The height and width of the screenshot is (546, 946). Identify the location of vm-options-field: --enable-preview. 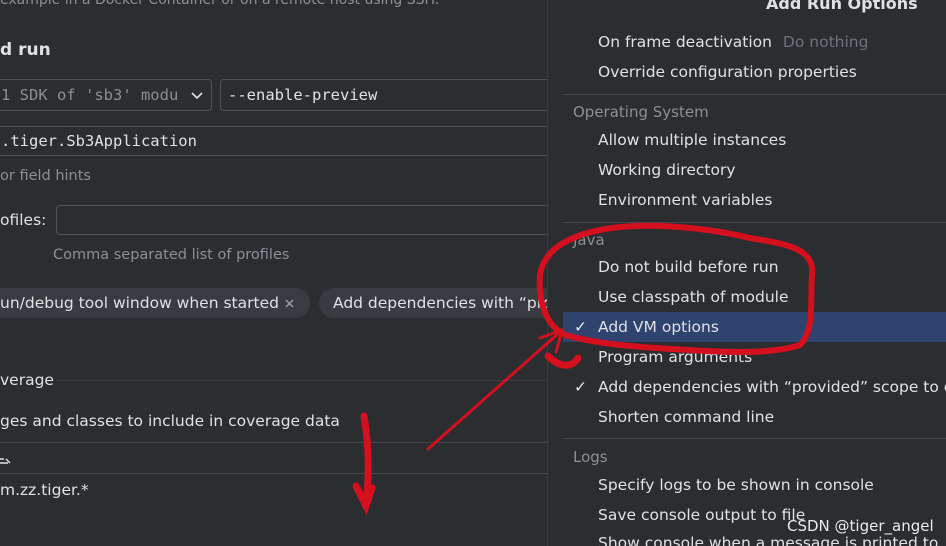
(390, 95).